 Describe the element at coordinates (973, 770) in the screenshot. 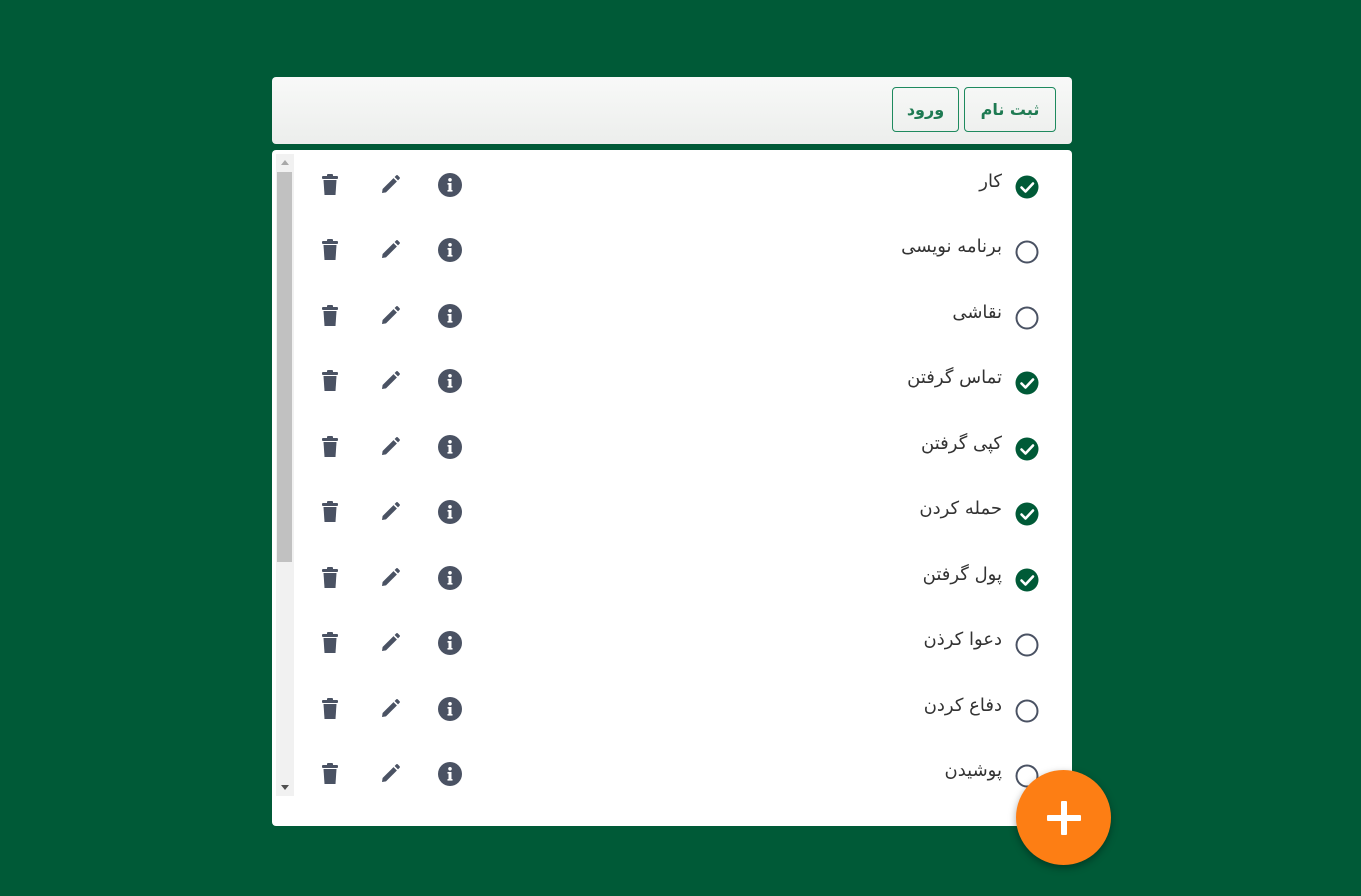

I see `task-label: پوشیدن` at that location.